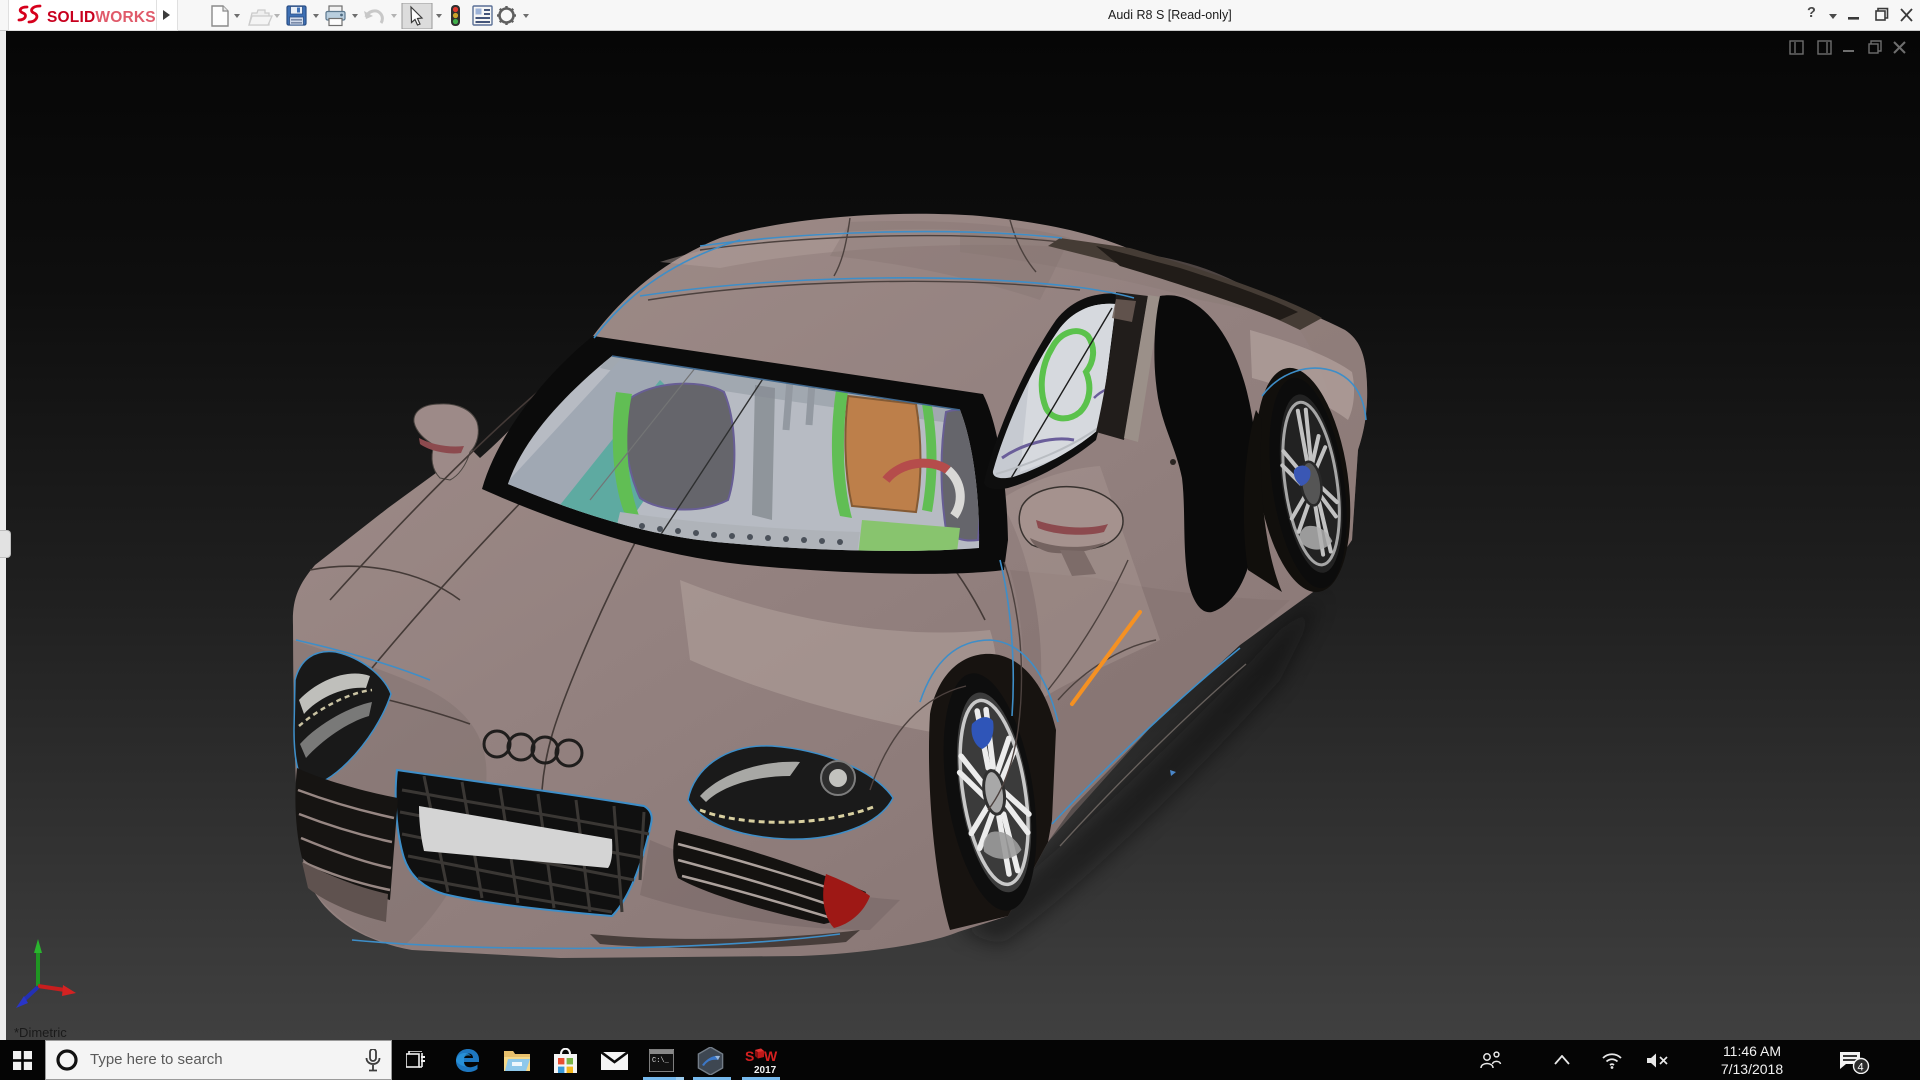 This screenshot has width=1920, height=1080. I want to click on svg-text: W, so click(771, 1056).